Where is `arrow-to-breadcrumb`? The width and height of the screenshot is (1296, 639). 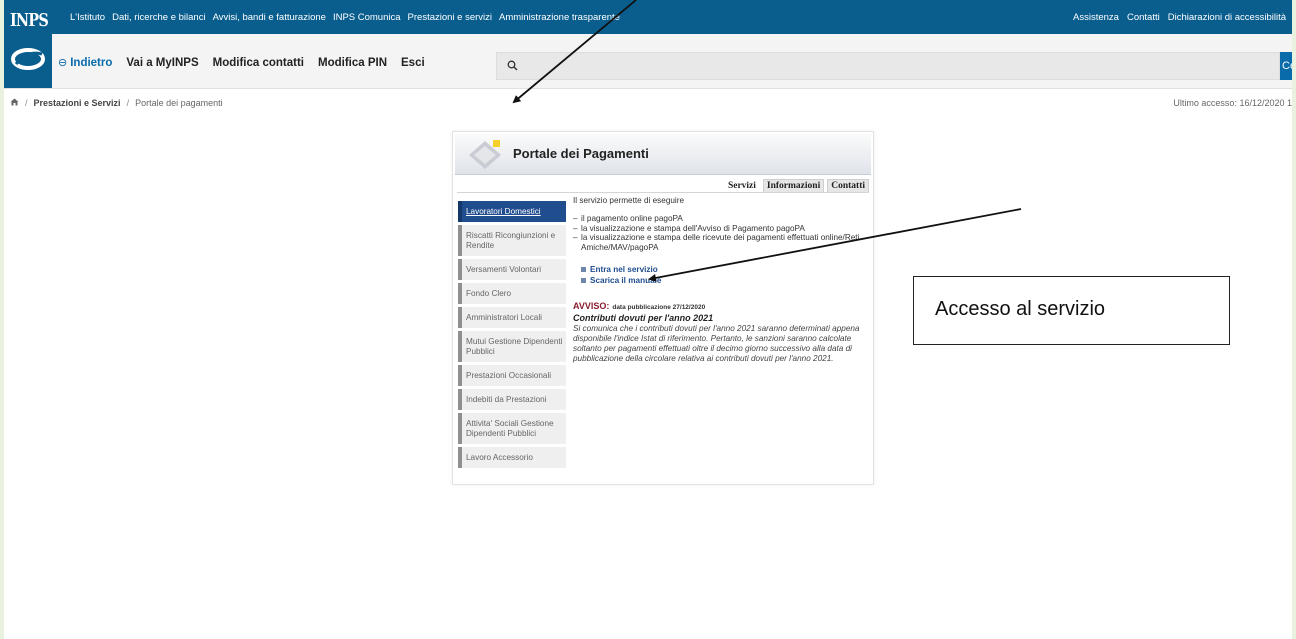
arrow-to-breadcrumb is located at coordinates (574, 52).